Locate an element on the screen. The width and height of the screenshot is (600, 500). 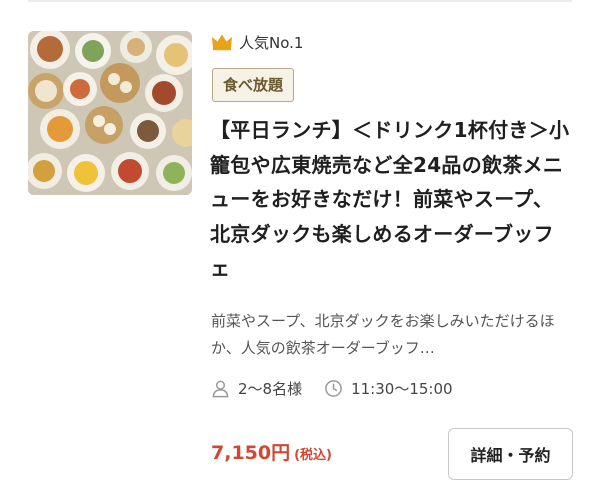
time-value: 11:30〜15:00 is located at coordinates (402, 388).